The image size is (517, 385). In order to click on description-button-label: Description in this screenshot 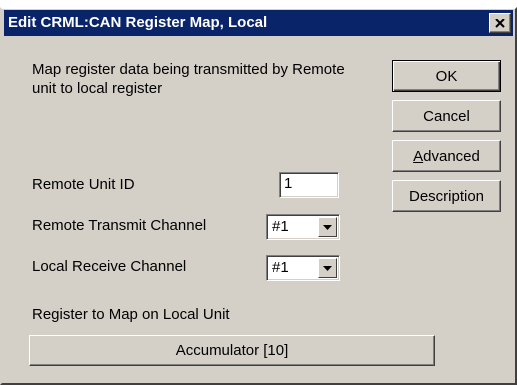, I will do `click(446, 196)`.